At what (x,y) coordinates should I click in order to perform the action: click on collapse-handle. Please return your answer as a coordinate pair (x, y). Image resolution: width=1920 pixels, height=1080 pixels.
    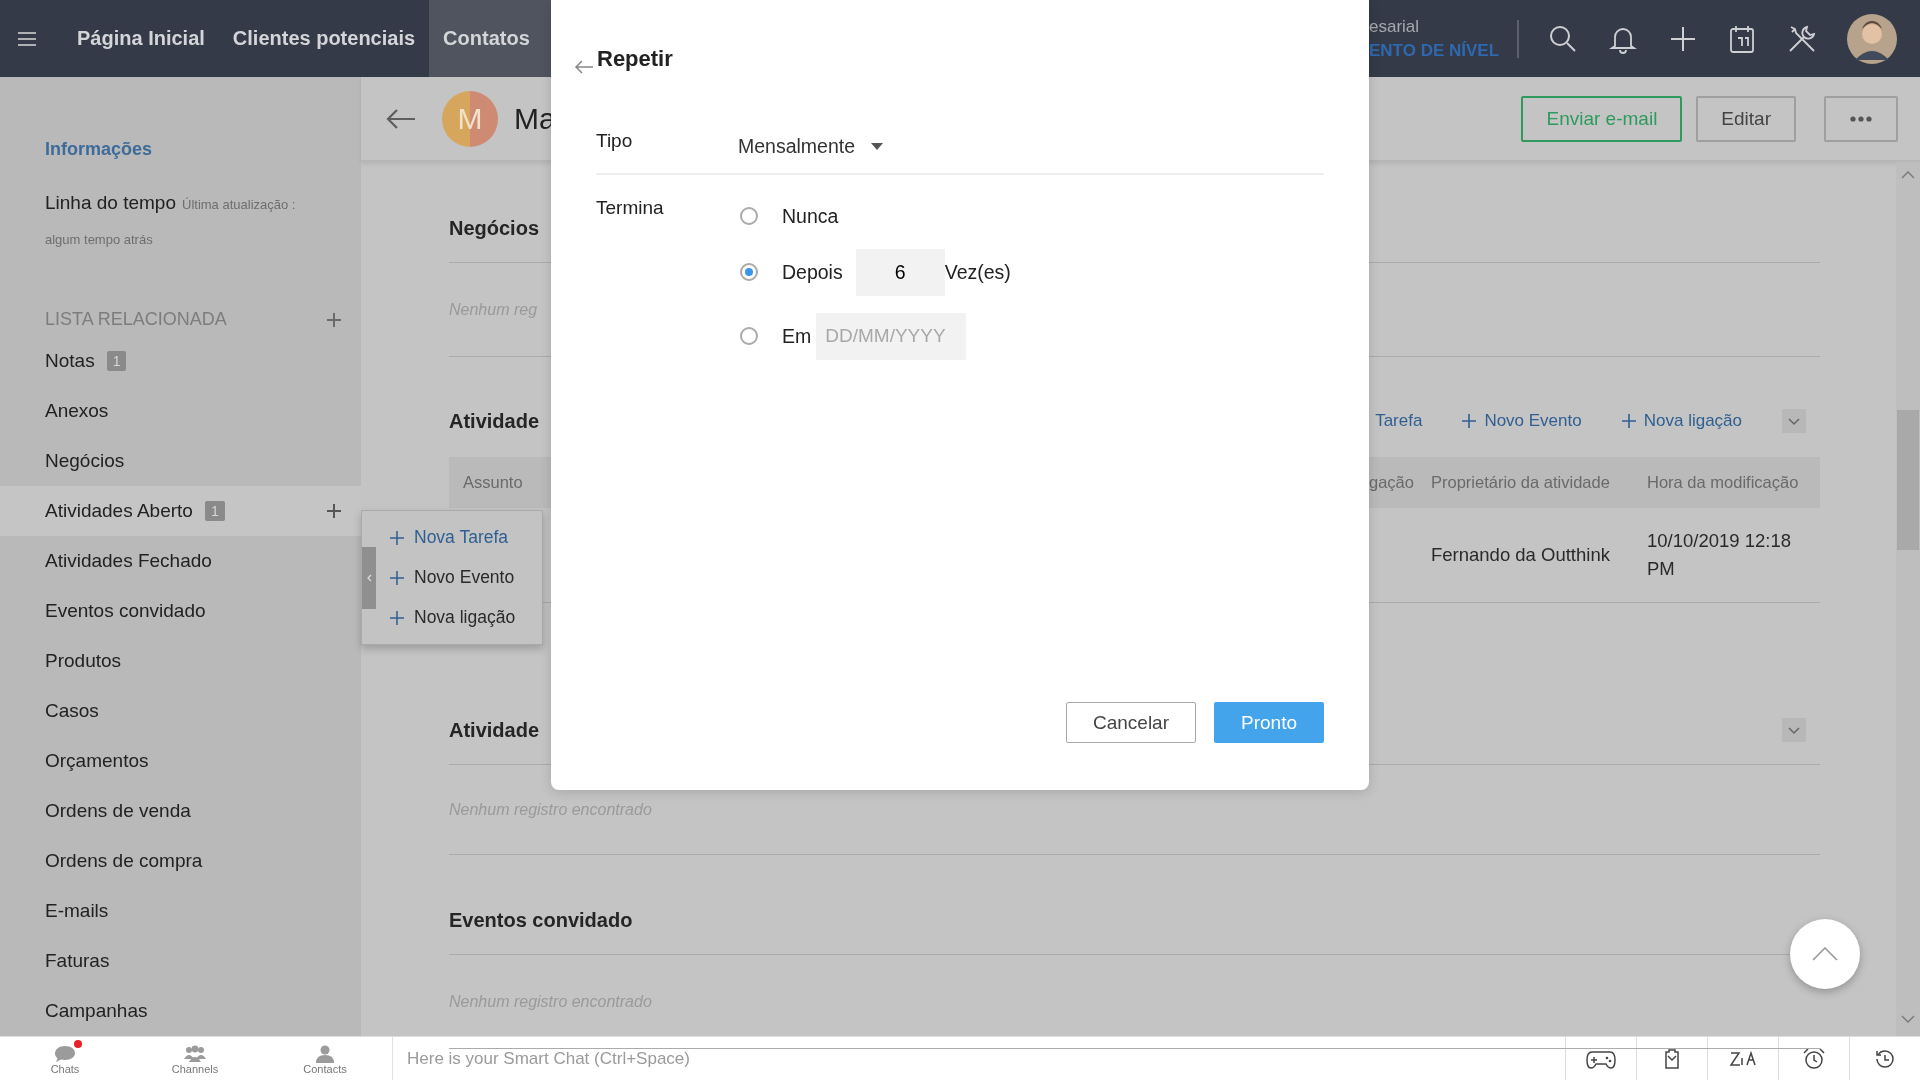
    Looking at the image, I should click on (369, 578).